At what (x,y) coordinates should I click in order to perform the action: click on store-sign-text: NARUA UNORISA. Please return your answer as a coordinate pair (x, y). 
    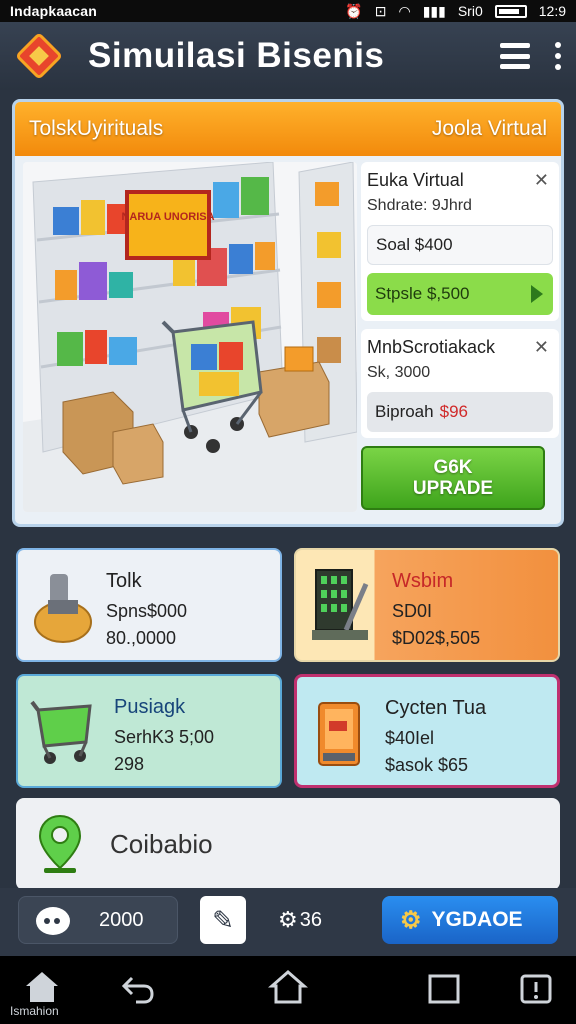
    Looking at the image, I should click on (167, 217).